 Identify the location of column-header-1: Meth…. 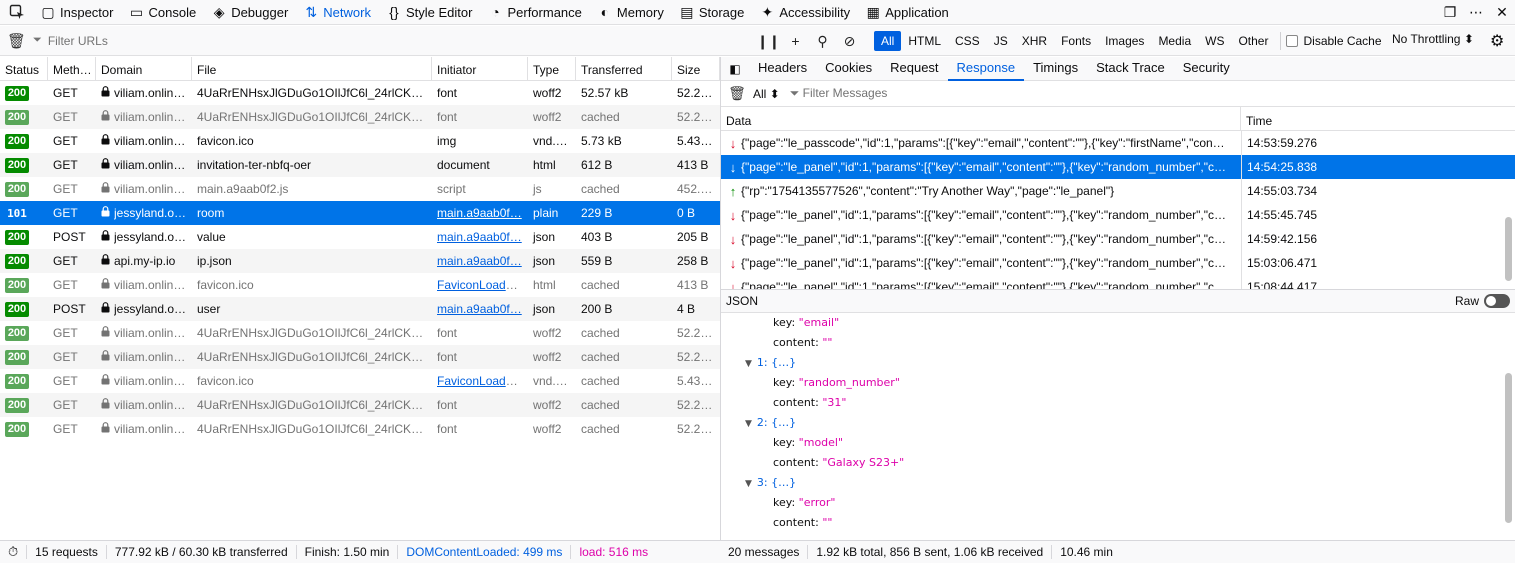
(72, 68).